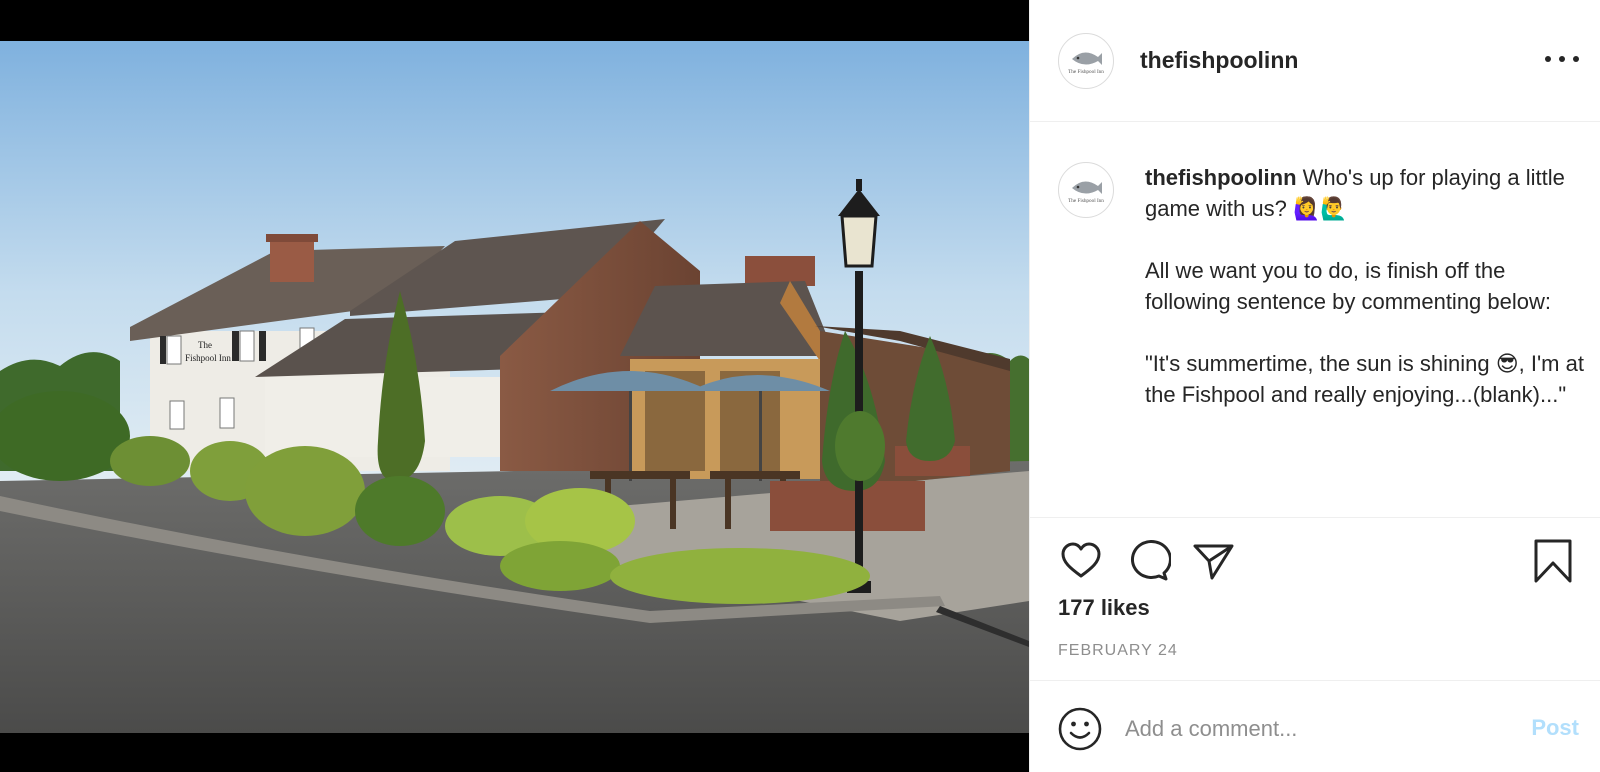 This screenshot has width=1600, height=772. I want to click on avatar-logo-text: The Fishpool Inn, so click(1086, 72).